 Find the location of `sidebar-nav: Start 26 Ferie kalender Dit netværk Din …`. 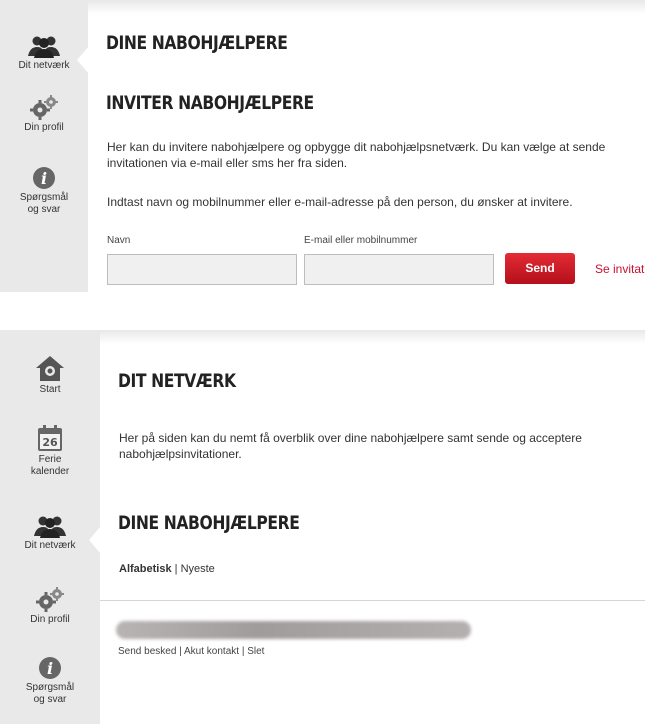

sidebar-nav: Start 26 Ferie kalender Dit netværk Din … is located at coordinates (50, 527).